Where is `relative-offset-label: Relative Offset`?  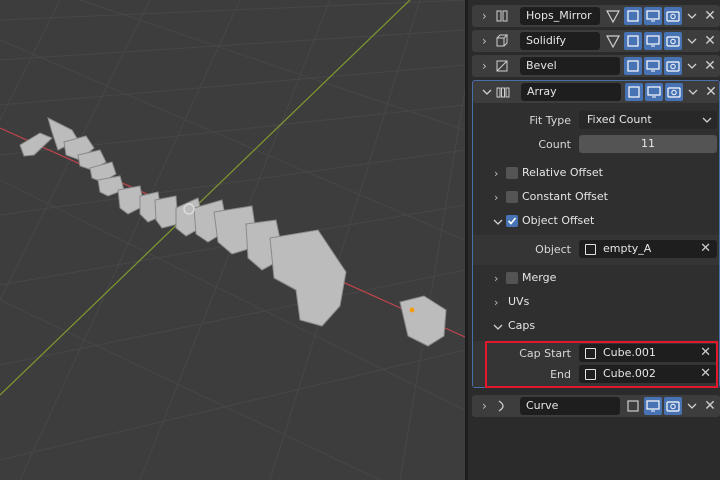 relative-offset-label: Relative Offset is located at coordinates (562, 172).